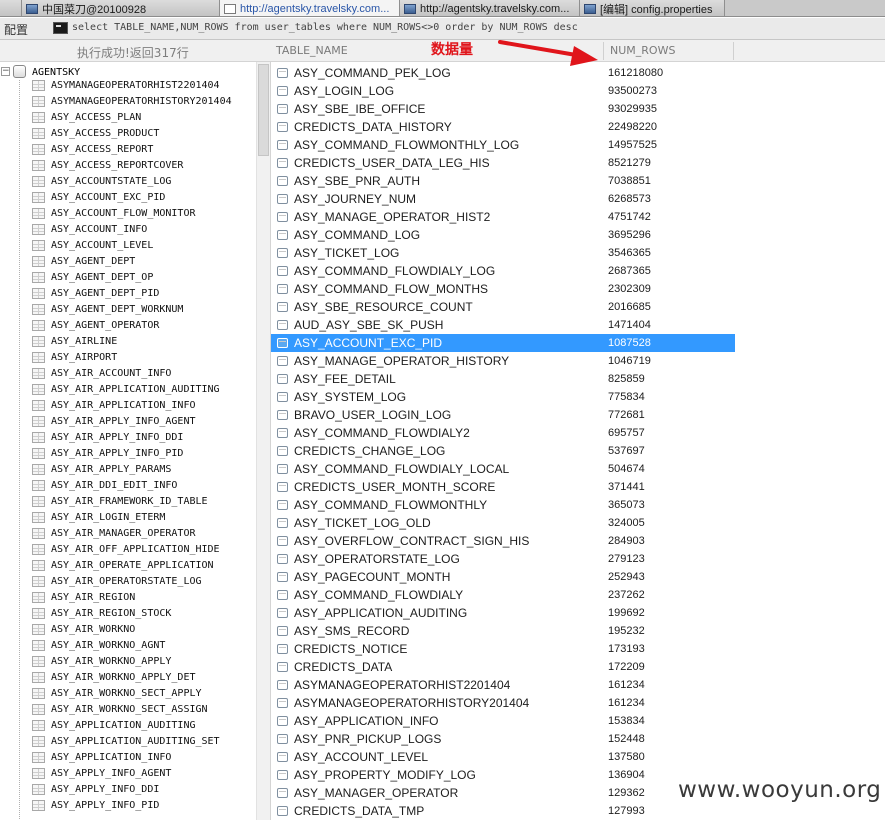 The height and width of the screenshot is (820, 885). I want to click on table-row: ASY_SYSTEM_LOG 775834, so click(503, 397).